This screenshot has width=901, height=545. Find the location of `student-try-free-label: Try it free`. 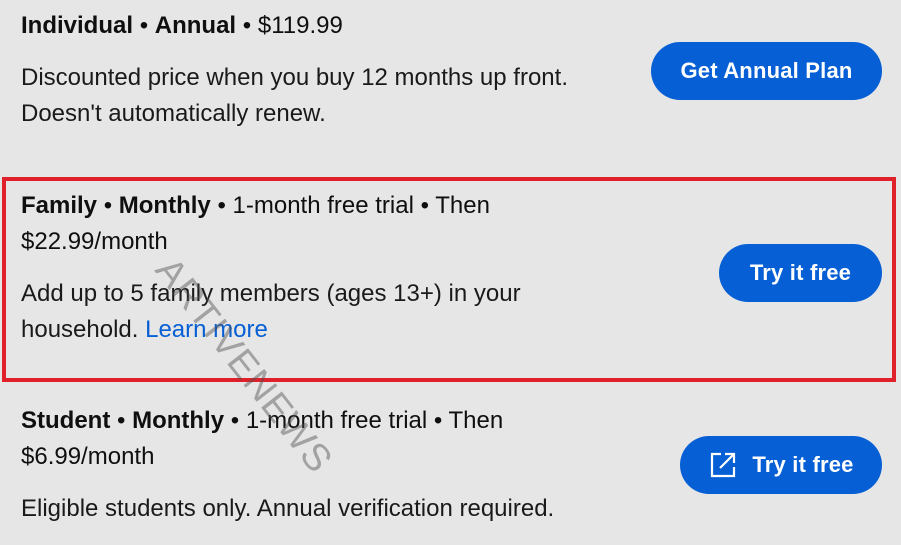

student-try-free-label: Try it free is located at coordinates (803, 464).